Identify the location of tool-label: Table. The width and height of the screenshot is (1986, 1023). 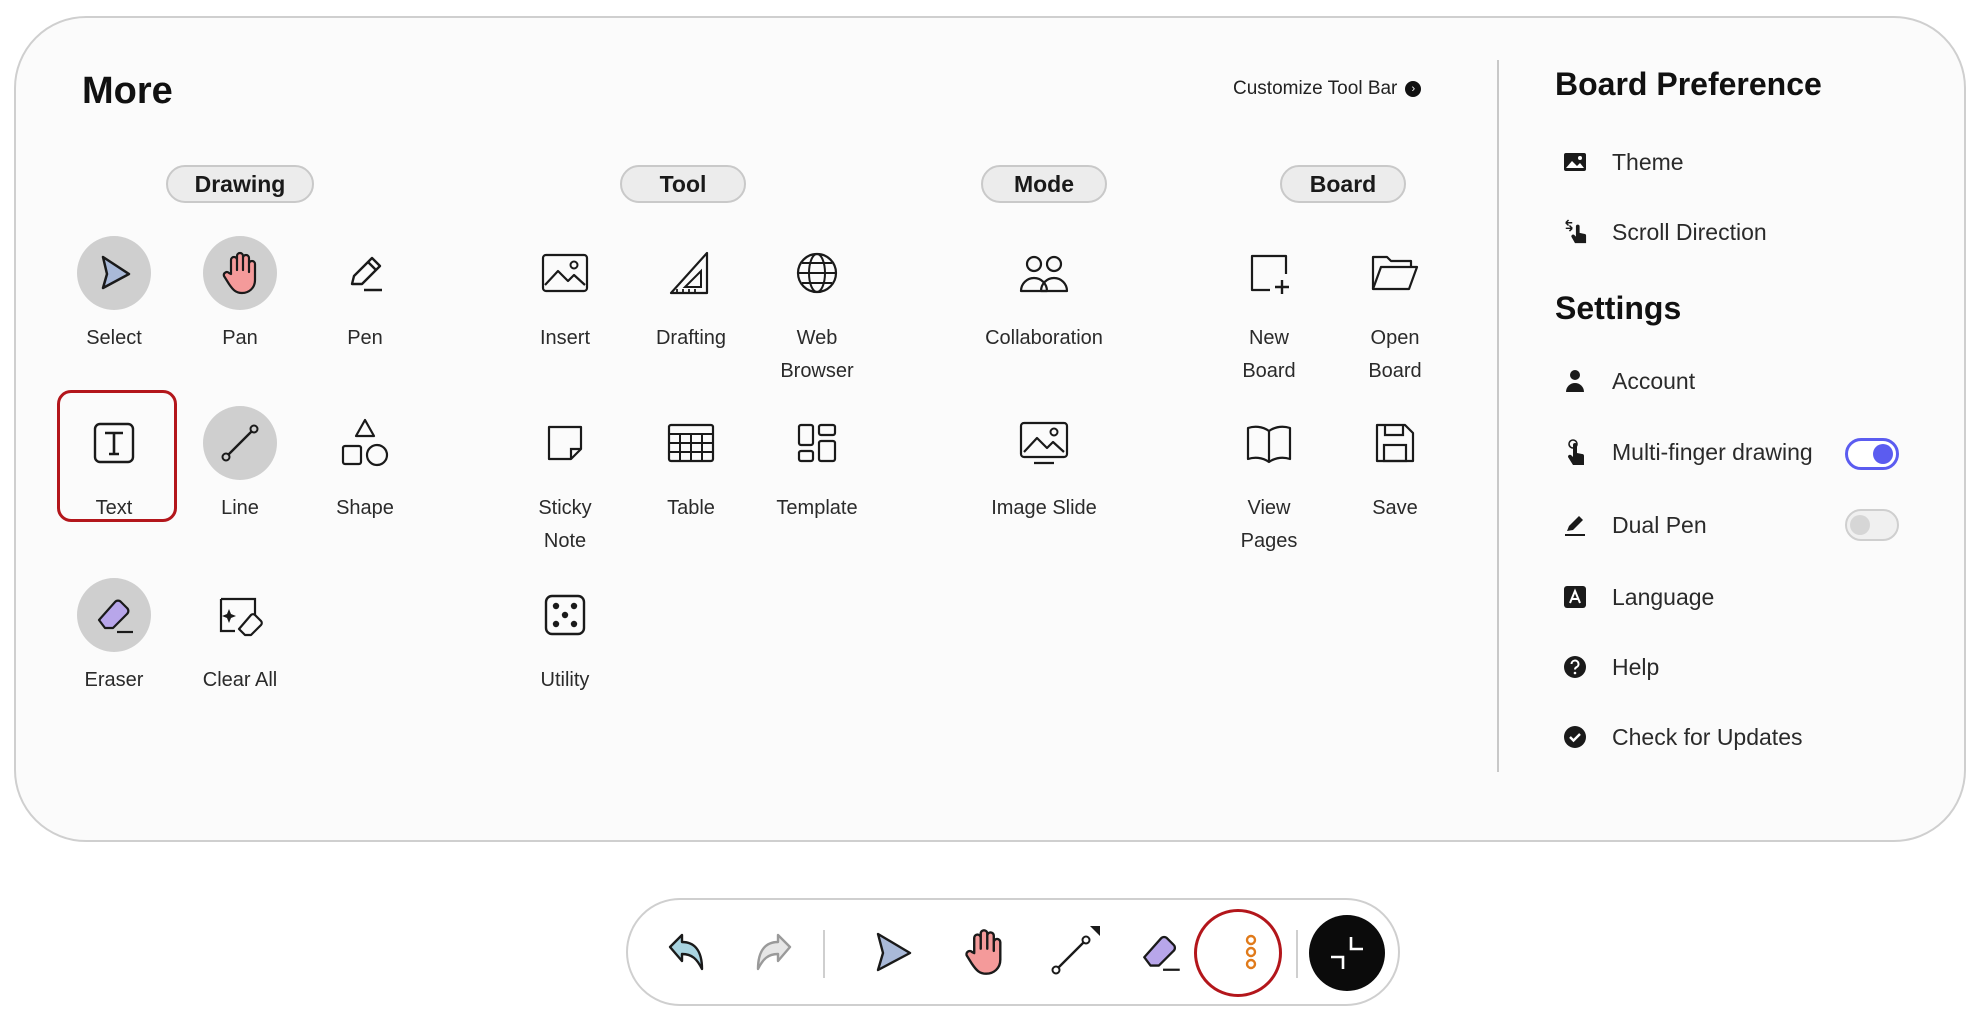
(691, 508).